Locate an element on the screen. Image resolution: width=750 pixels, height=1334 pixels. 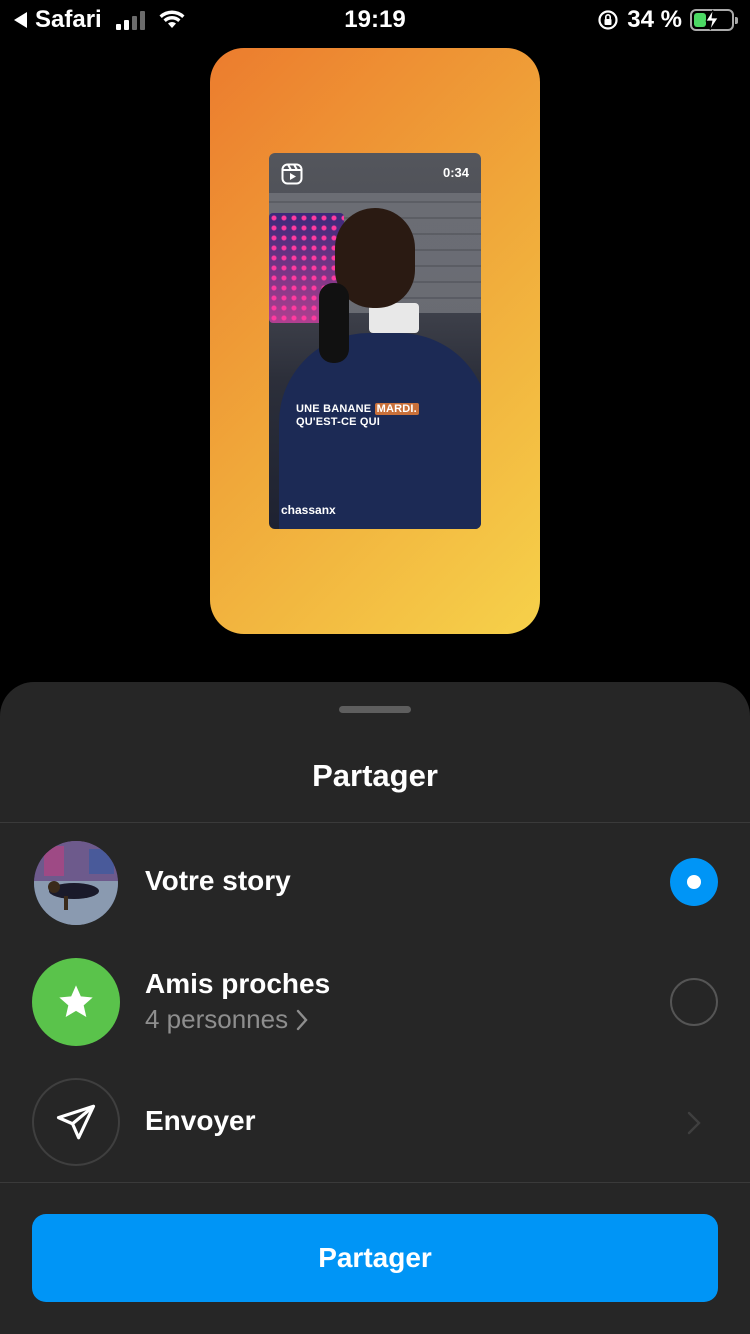
sheet-title: Partager is located at coordinates (375, 775).